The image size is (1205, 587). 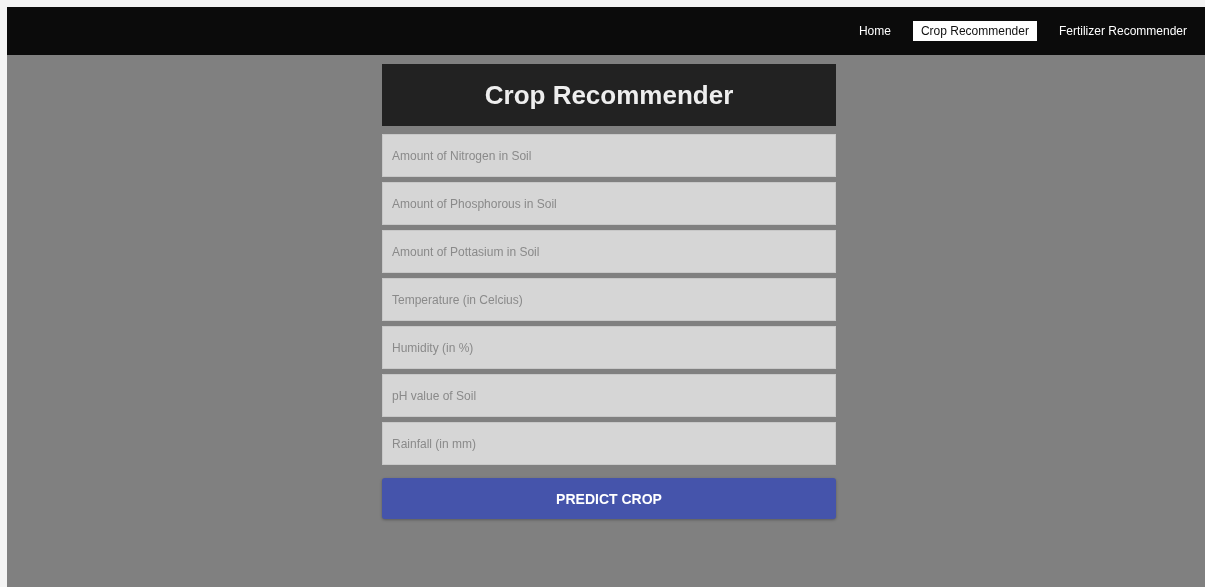 What do you see at coordinates (874, 31) in the screenshot?
I see `nav-link: Home` at bounding box center [874, 31].